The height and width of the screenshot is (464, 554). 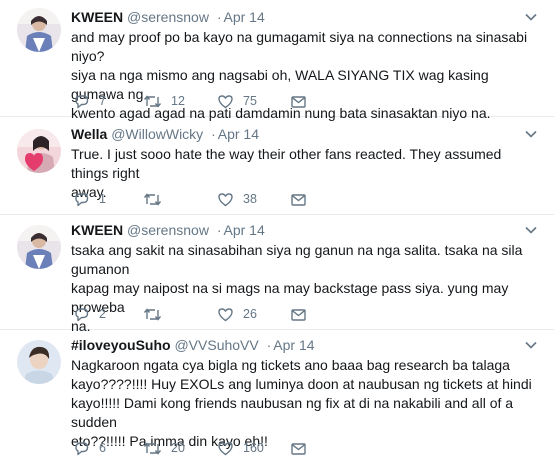 I want to click on retweet-count: 12, so click(x=178, y=101).